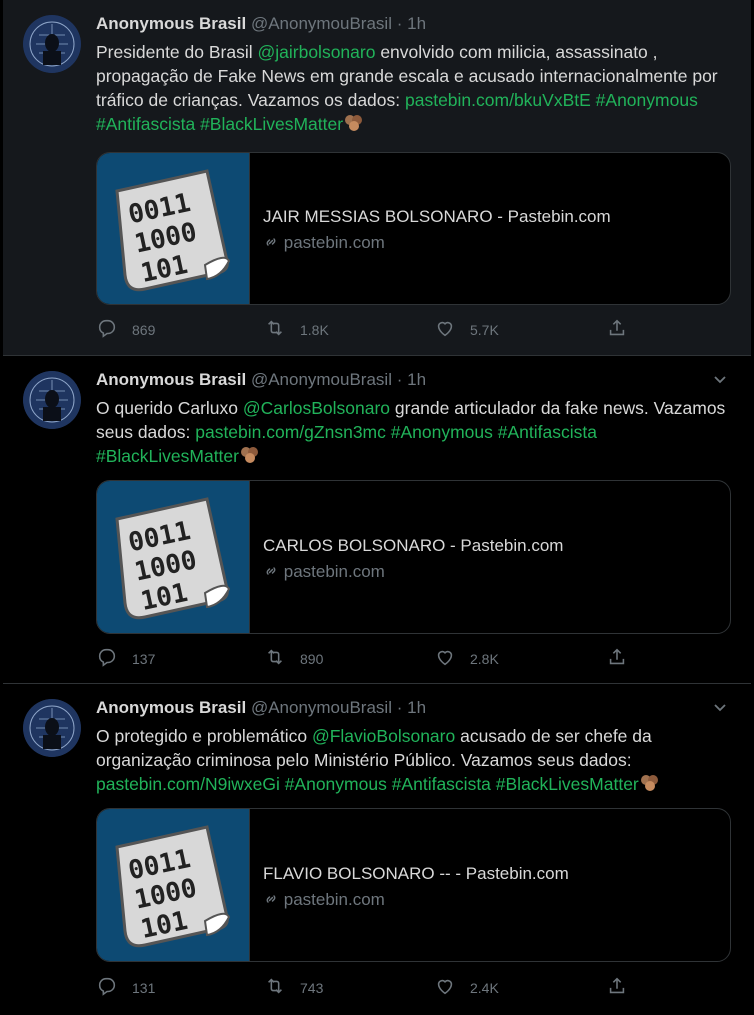  What do you see at coordinates (144, 659) in the screenshot?
I see `reply-count: 137` at bounding box center [144, 659].